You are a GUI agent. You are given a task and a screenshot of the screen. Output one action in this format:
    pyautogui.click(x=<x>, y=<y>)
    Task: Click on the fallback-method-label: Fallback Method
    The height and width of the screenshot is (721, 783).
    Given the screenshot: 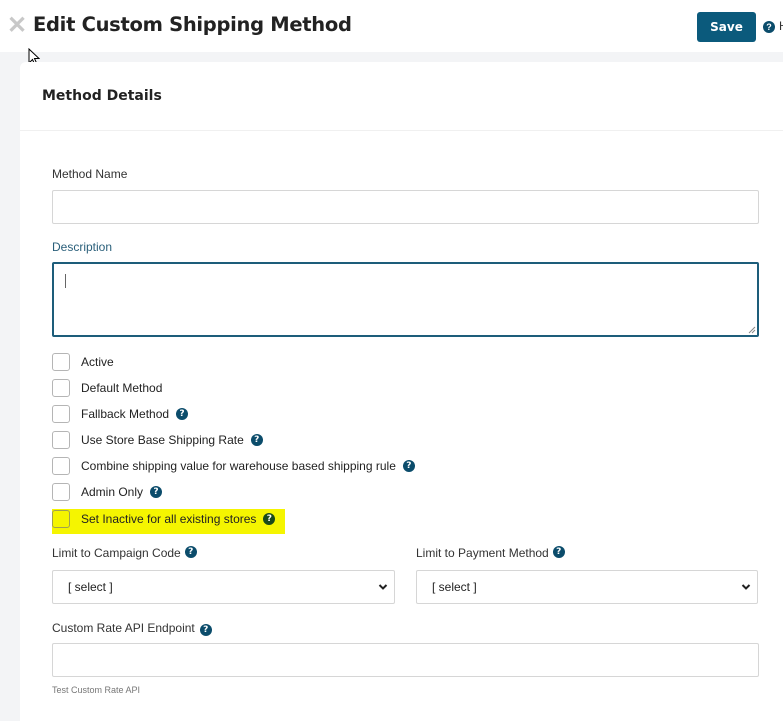 What is the action you would take?
    pyautogui.click(x=125, y=414)
    